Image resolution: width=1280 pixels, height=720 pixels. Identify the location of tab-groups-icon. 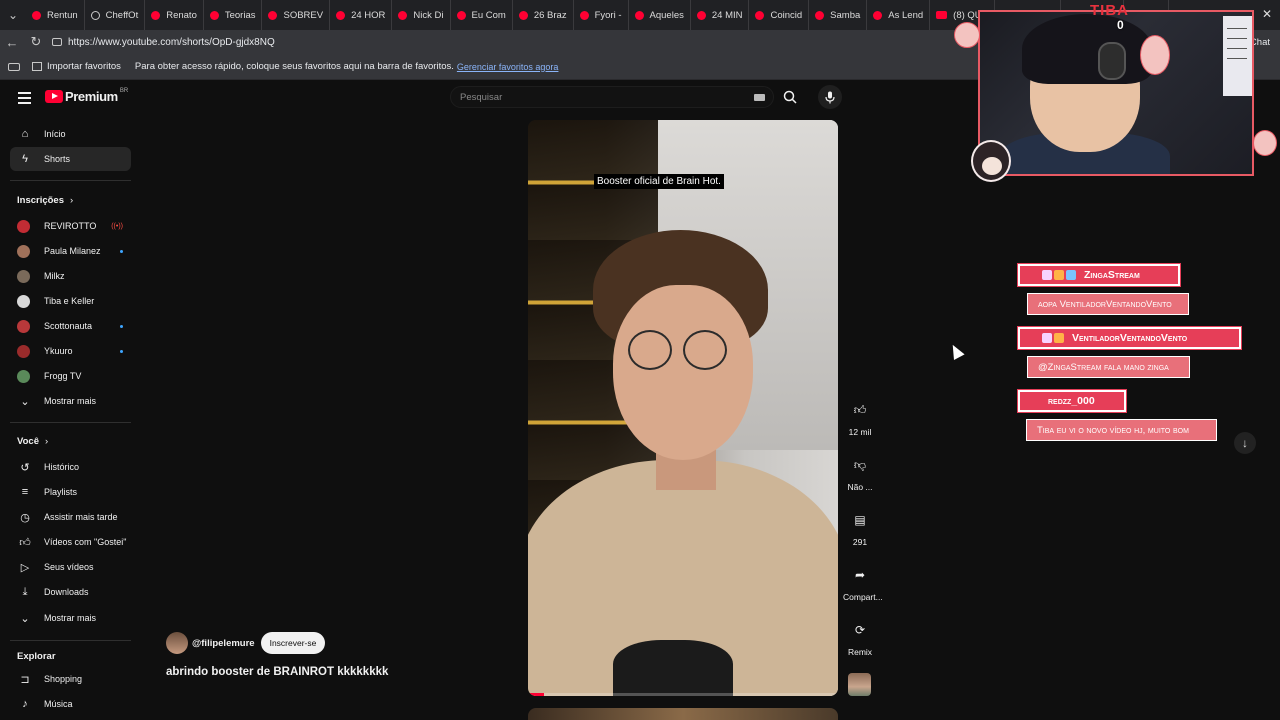
(14, 66).